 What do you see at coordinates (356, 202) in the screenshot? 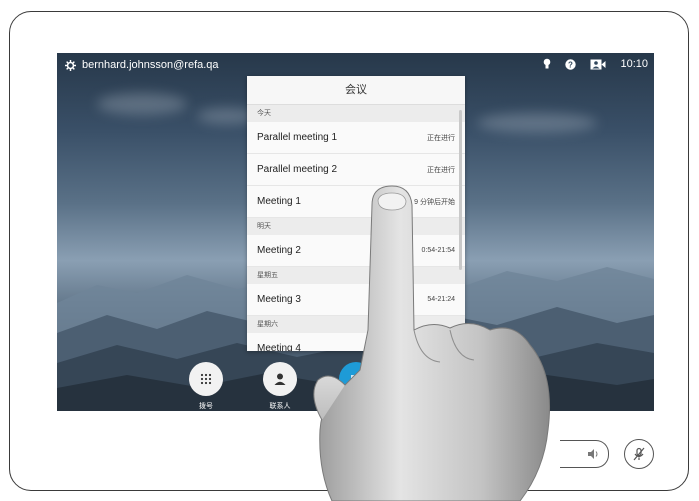
I see `meeting-item: Meeting 1 9 分钟后开始` at bounding box center [356, 202].